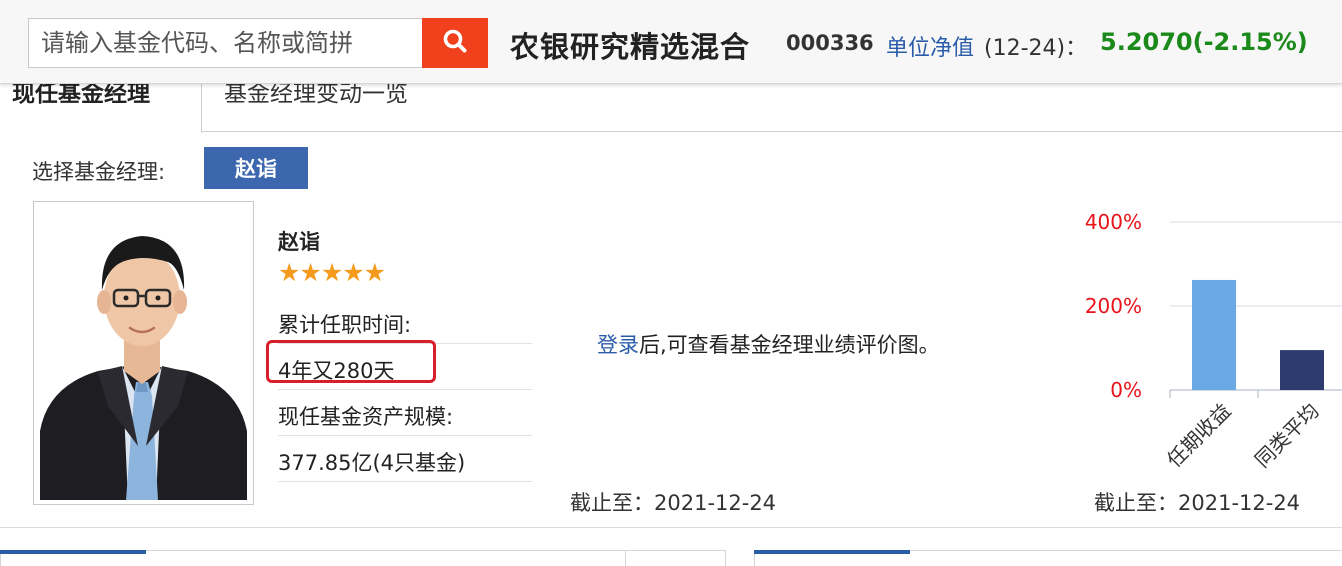 The image size is (1342, 566). Describe the element at coordinates (671, 108) in the screenshot. I see `manager-tabs: 现任基金经理 基金经理变动一览` at that location.